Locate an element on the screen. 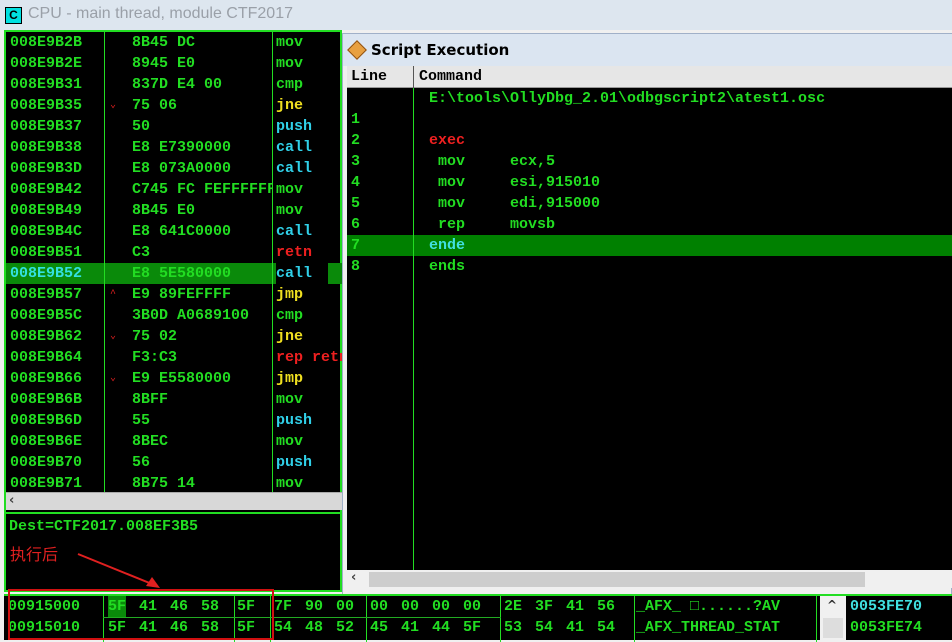  script-row: 1 is located at coordinates (649, 119).